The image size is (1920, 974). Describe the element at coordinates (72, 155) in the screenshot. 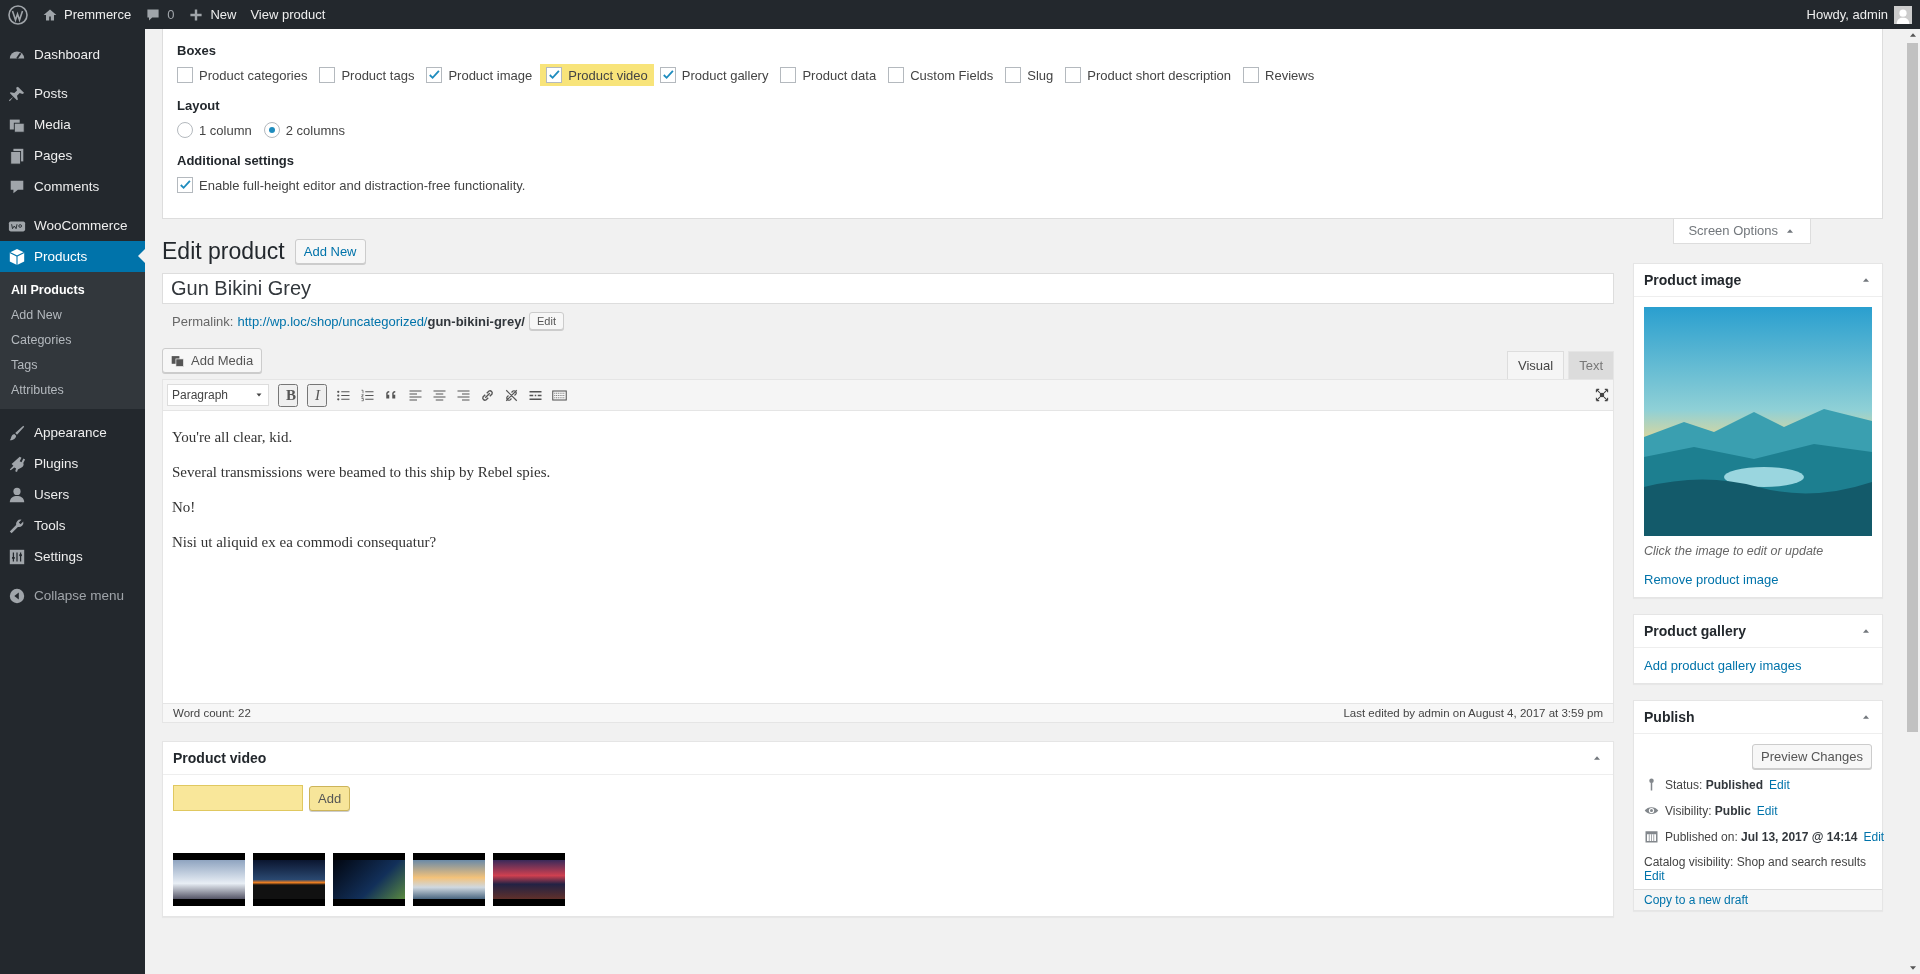

I see `sidebar-item: Pages` at that location.